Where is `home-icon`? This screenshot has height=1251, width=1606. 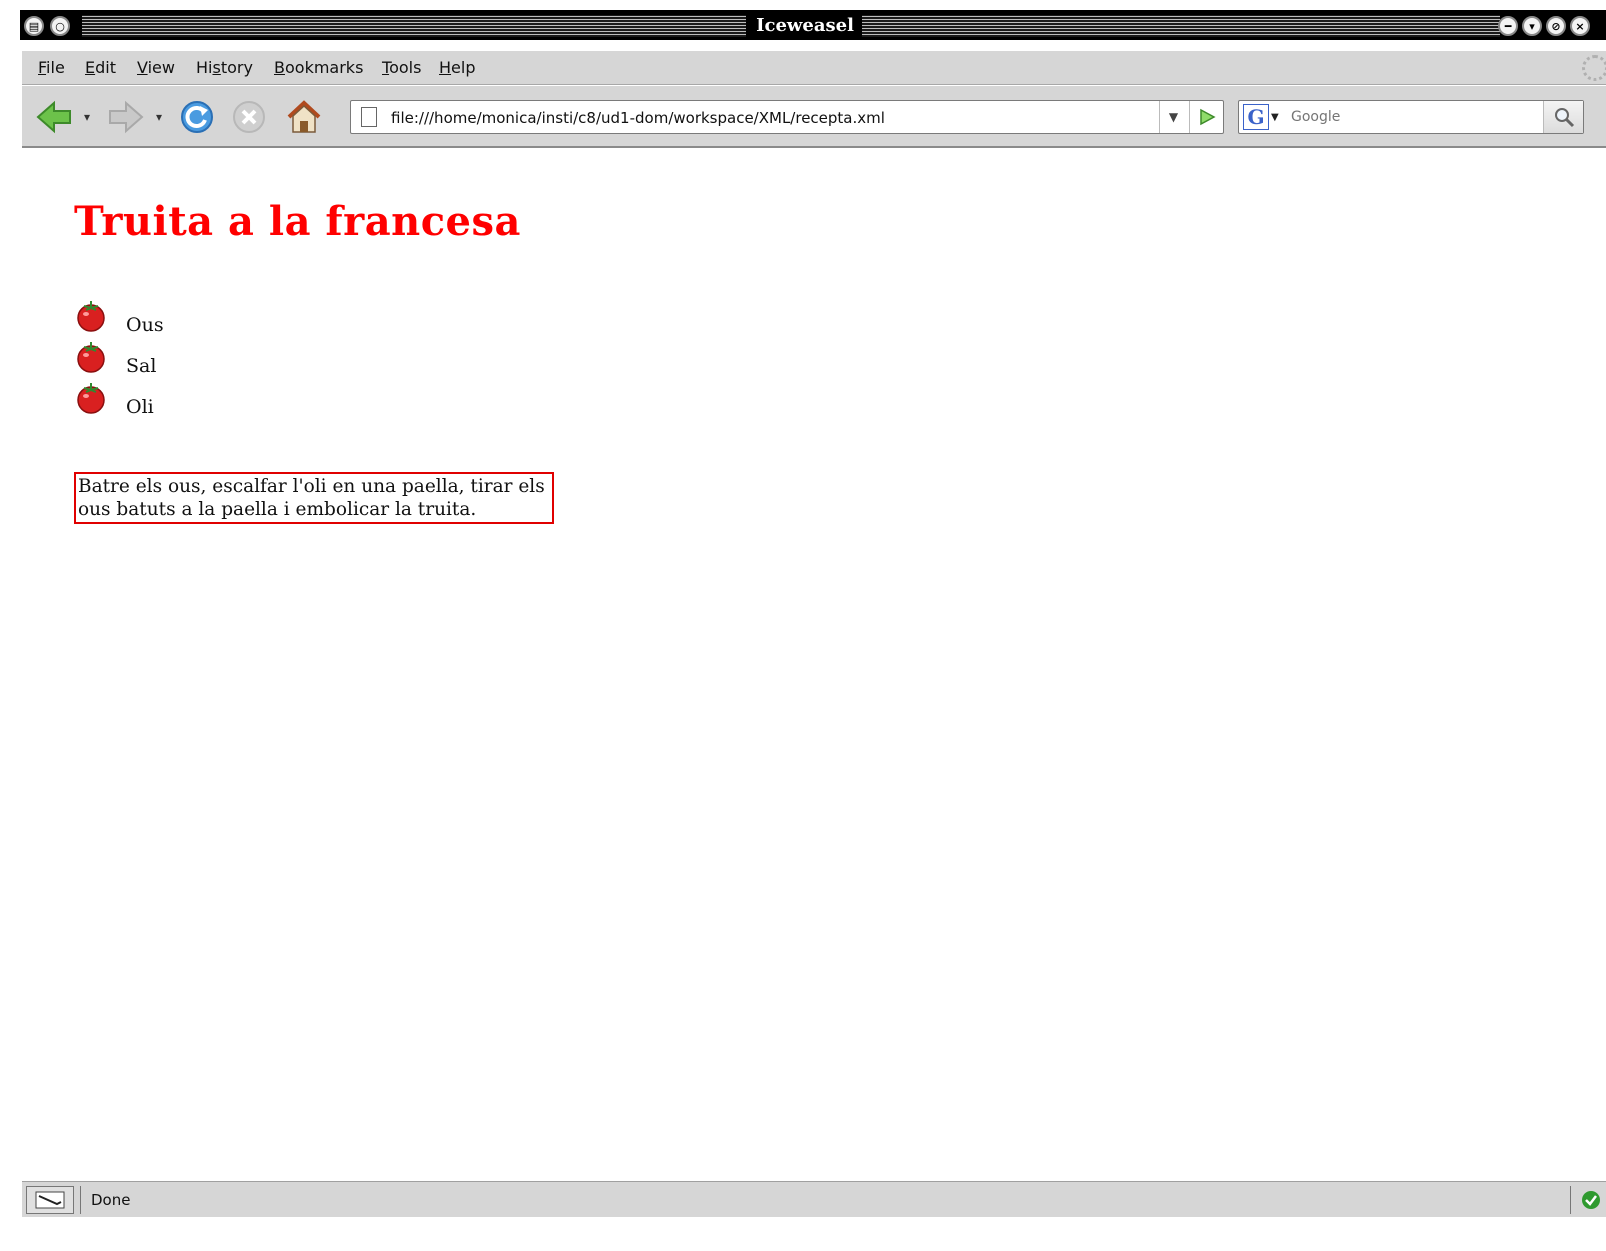 home-icon is located at coordinates (303, 117).